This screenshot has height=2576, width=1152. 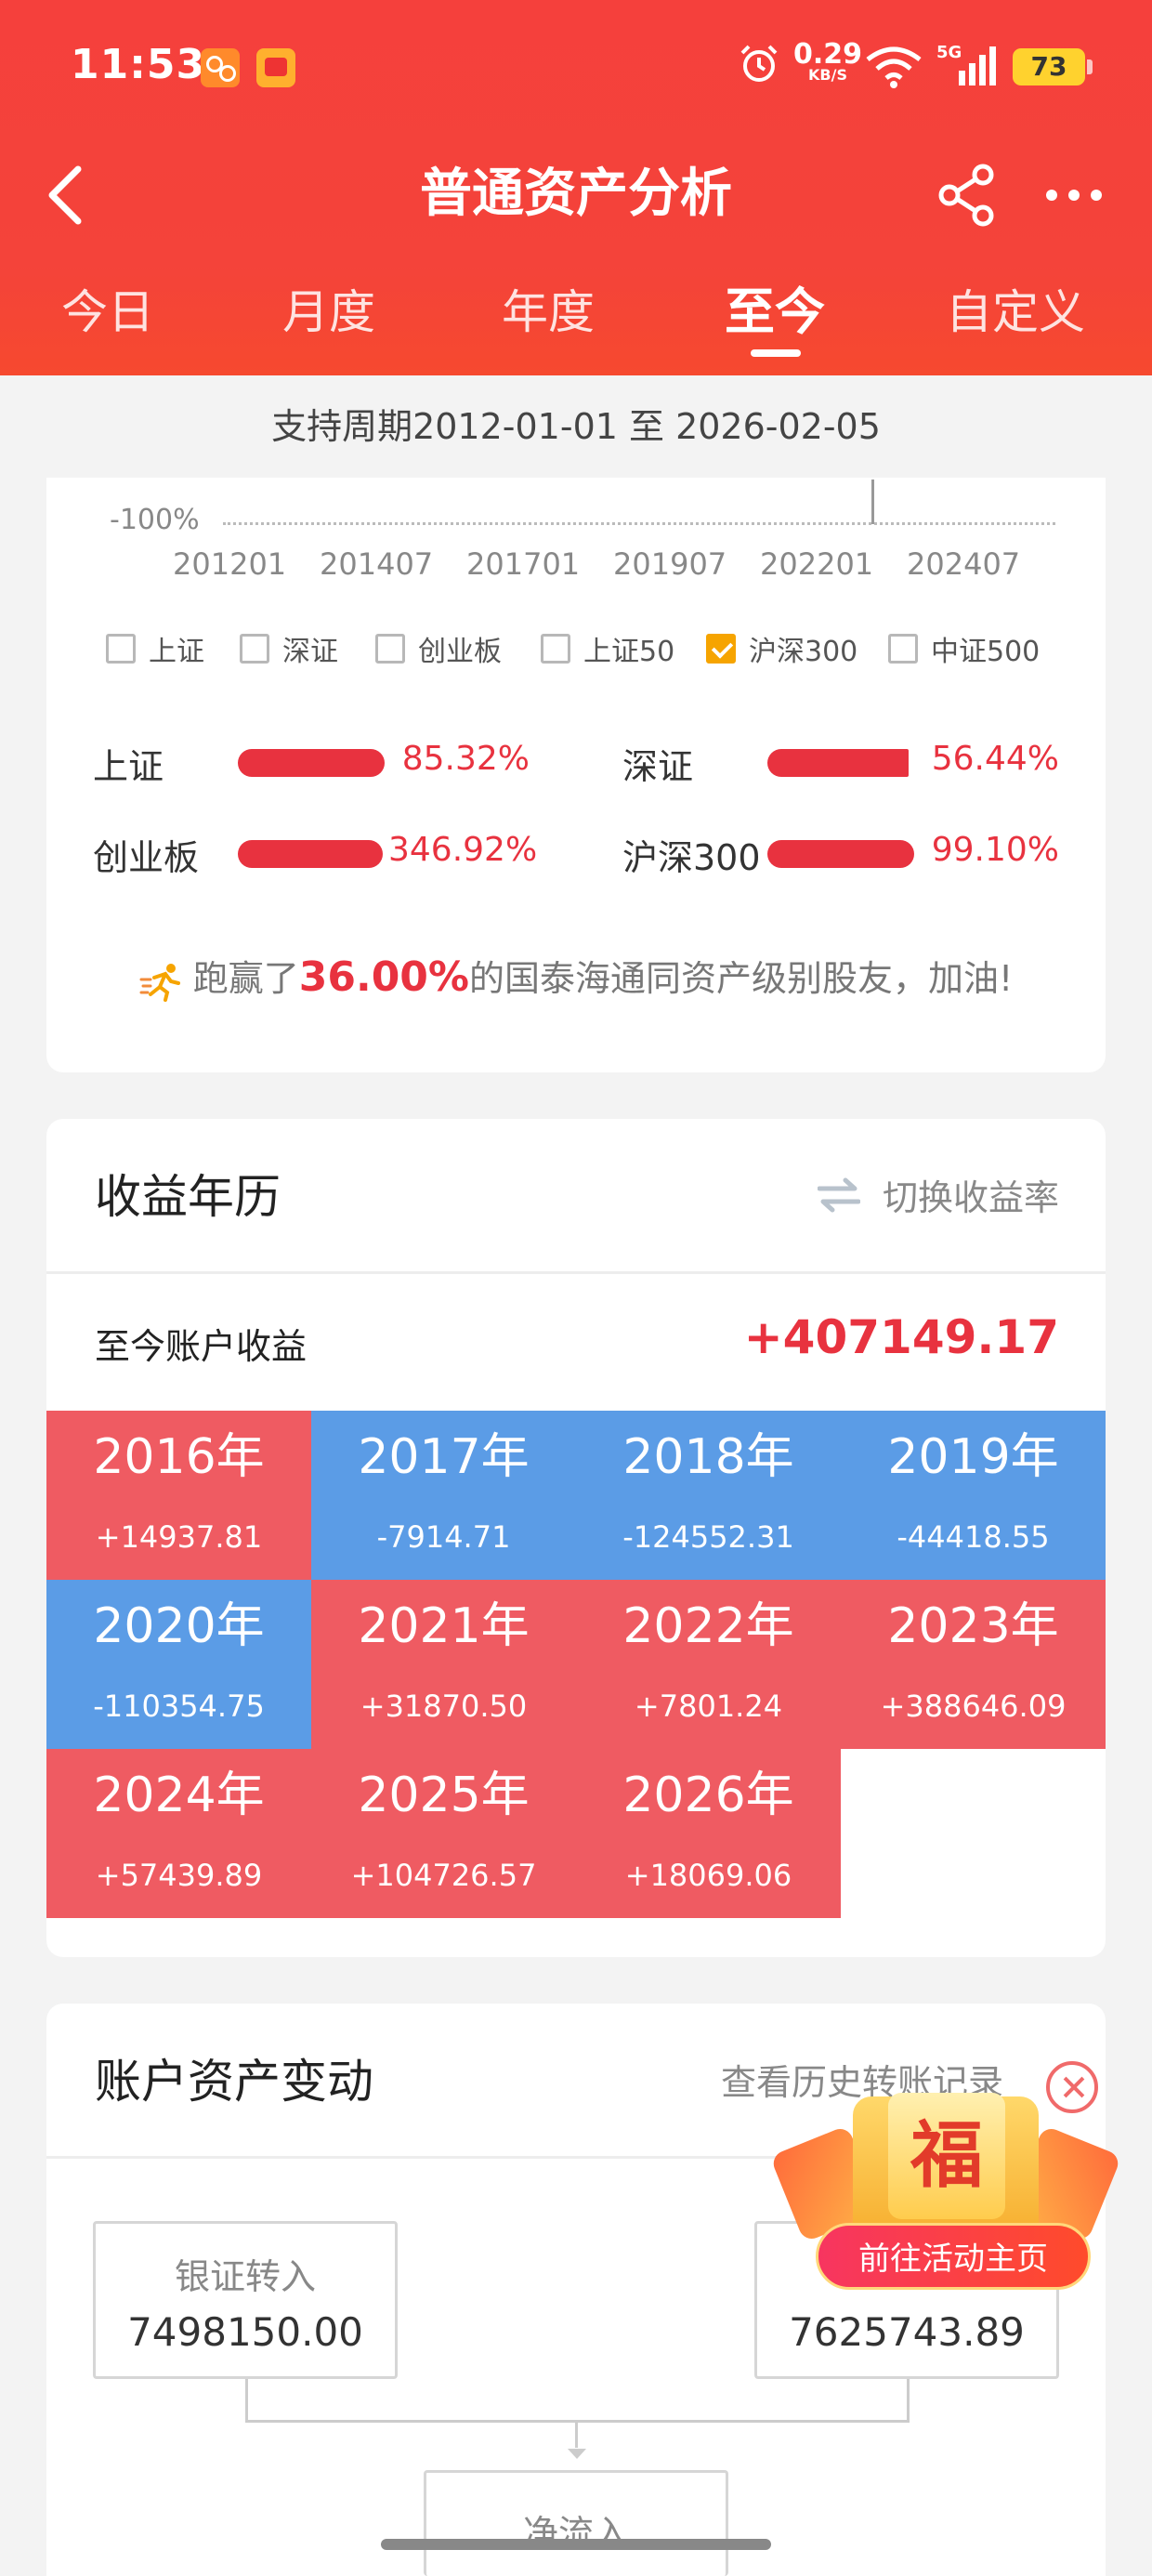 What do you see at coordinates (838, 1194) in the screenshot?
I see `switch-arrows-icon` at bounding box center [838, 1194].